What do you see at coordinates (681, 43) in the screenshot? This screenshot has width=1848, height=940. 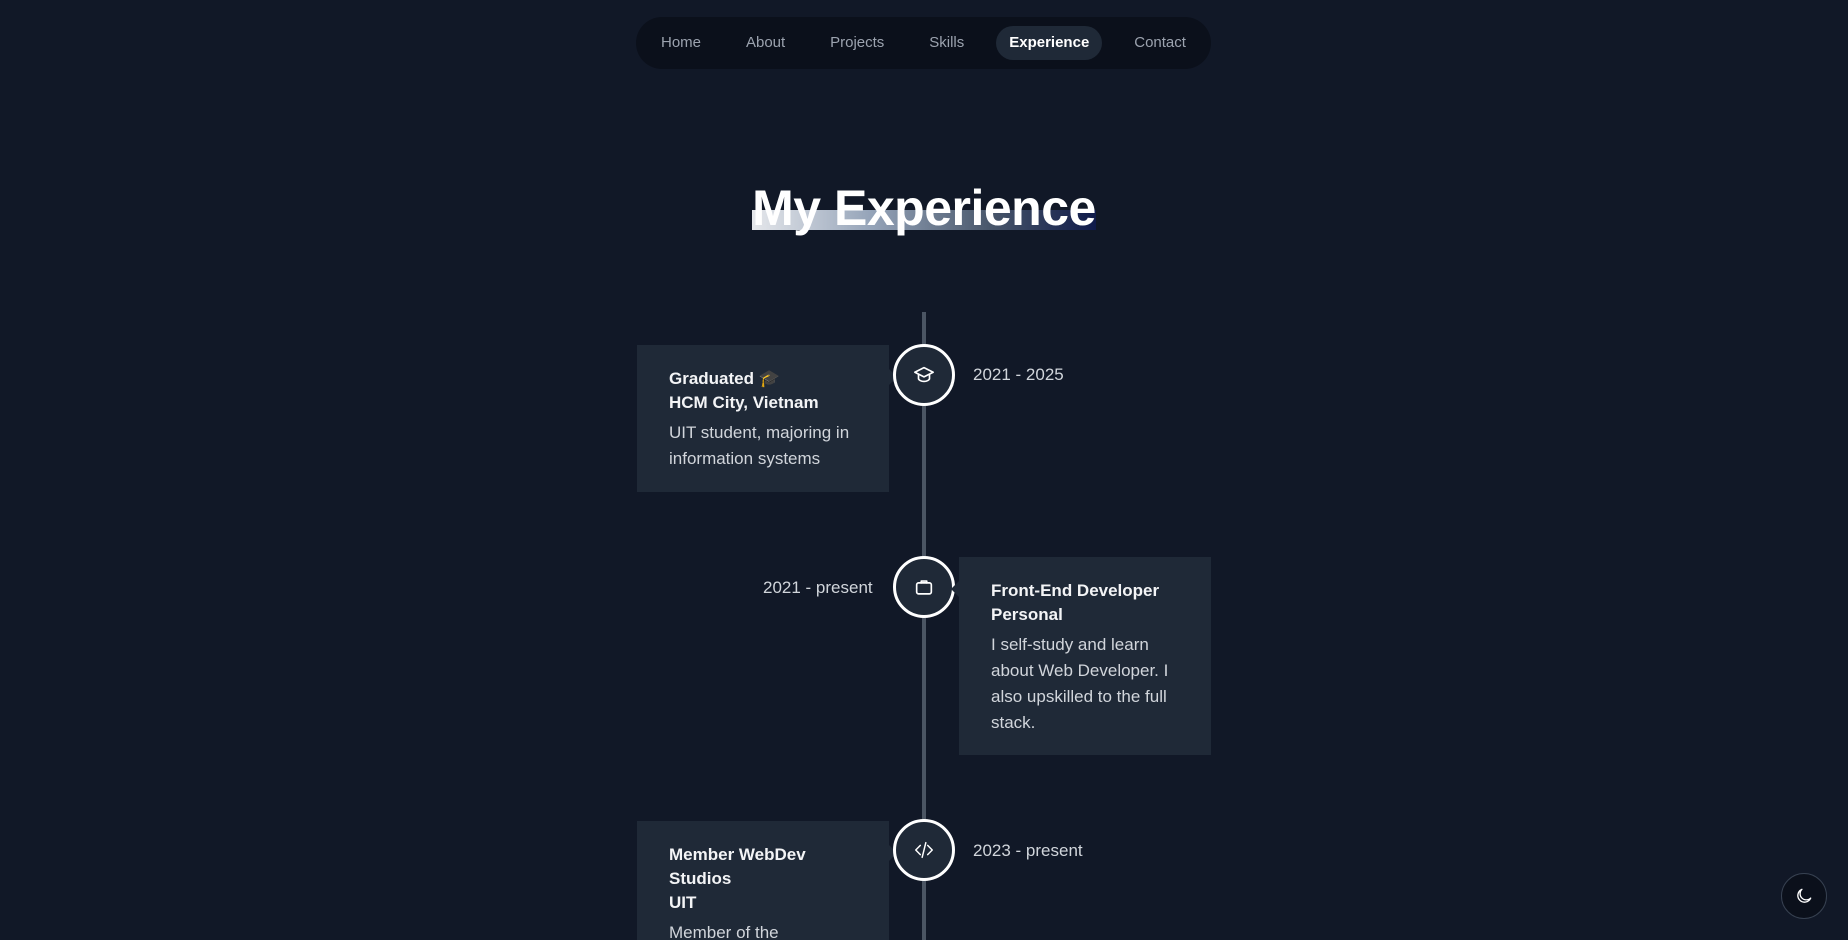 I see `nav-home: Home` at bounding box center [681, 43].